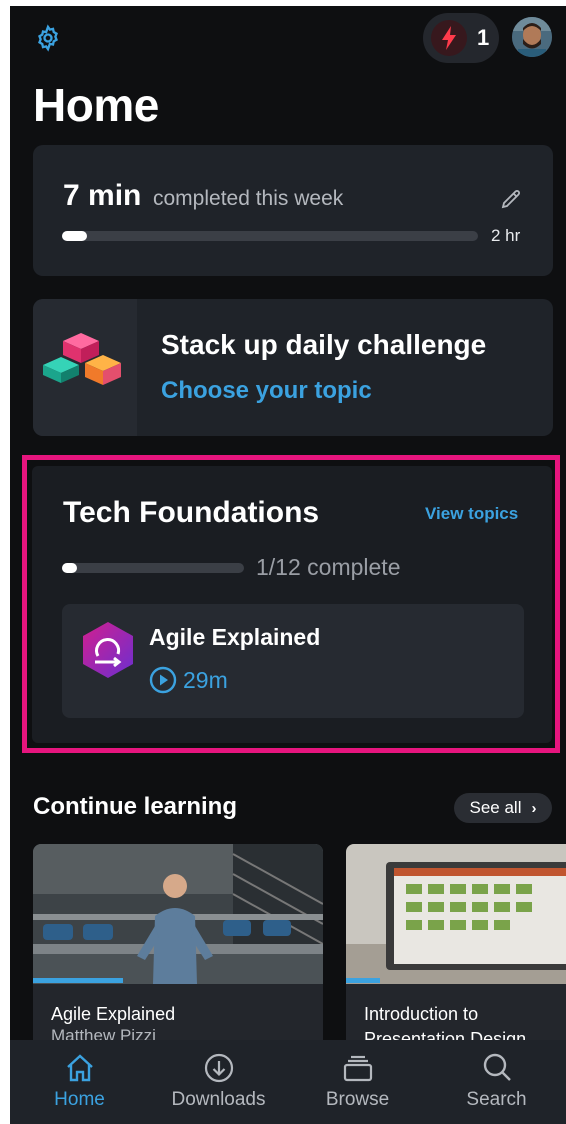 The height and width of the screenshot is (1124, 566). What do you see at coordinates (70, 568) in the screenshot?
I see `path-progress-fill` at bounding box center [70, 568].